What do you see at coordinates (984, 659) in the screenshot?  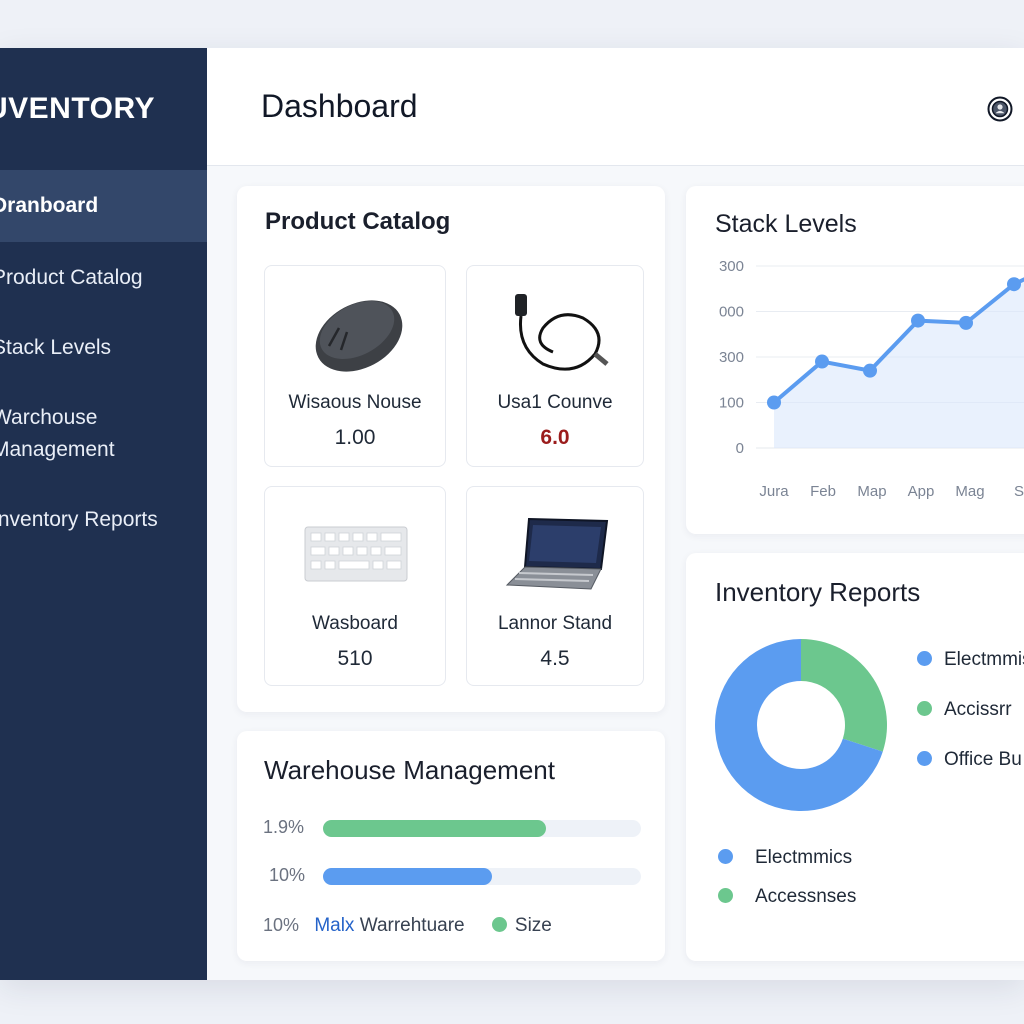 I see `legend-label: Electmmis` at bounding box center [984, 659].